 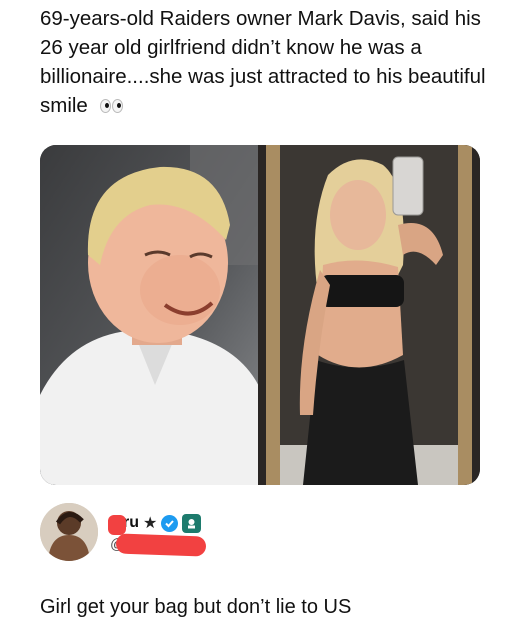 I want to click on affiliate-badge-icon, so click(x=192, y=523).